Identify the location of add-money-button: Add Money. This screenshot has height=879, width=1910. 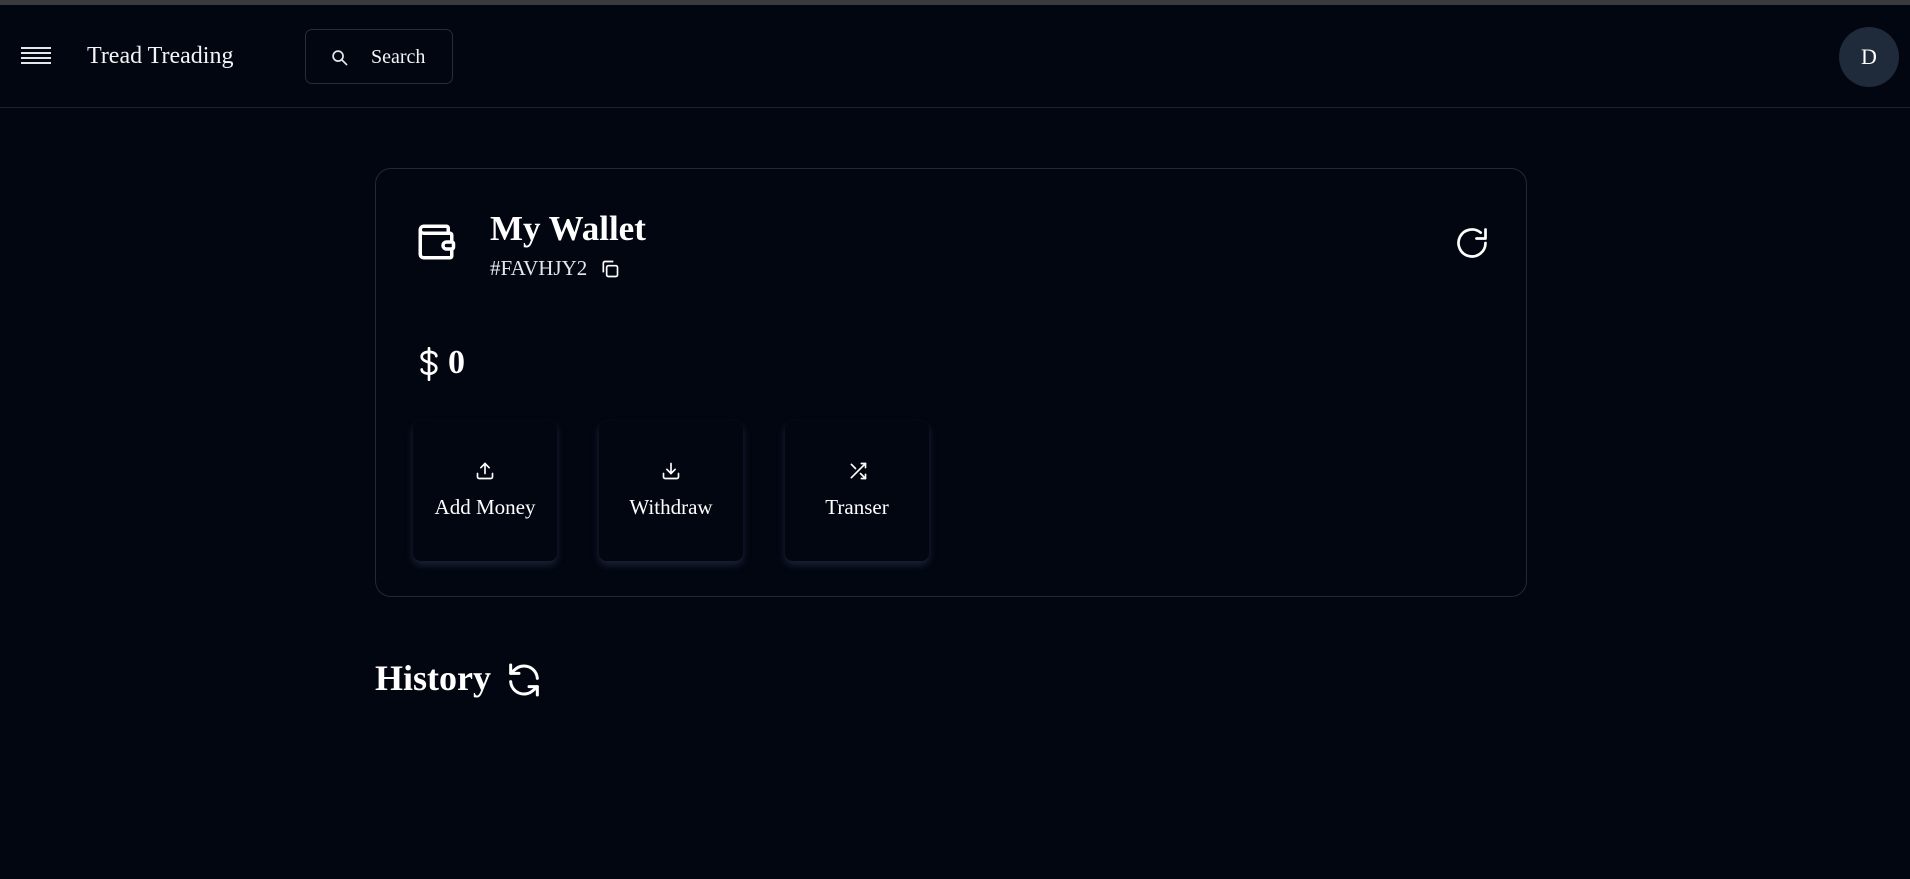
(485, 491).